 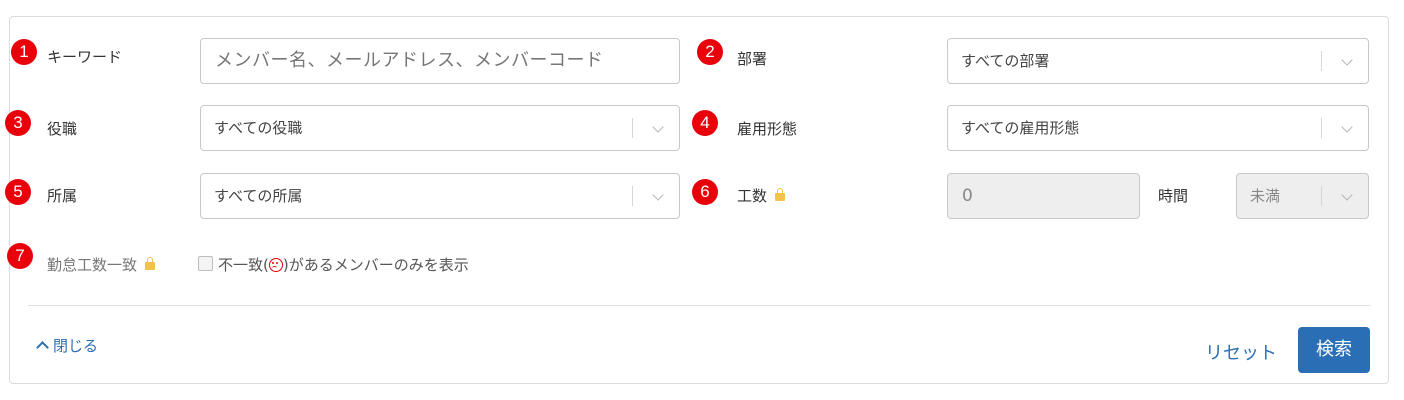 I want to click on affiliation-selected-value: すべての所属, so click(x=258, y=196).